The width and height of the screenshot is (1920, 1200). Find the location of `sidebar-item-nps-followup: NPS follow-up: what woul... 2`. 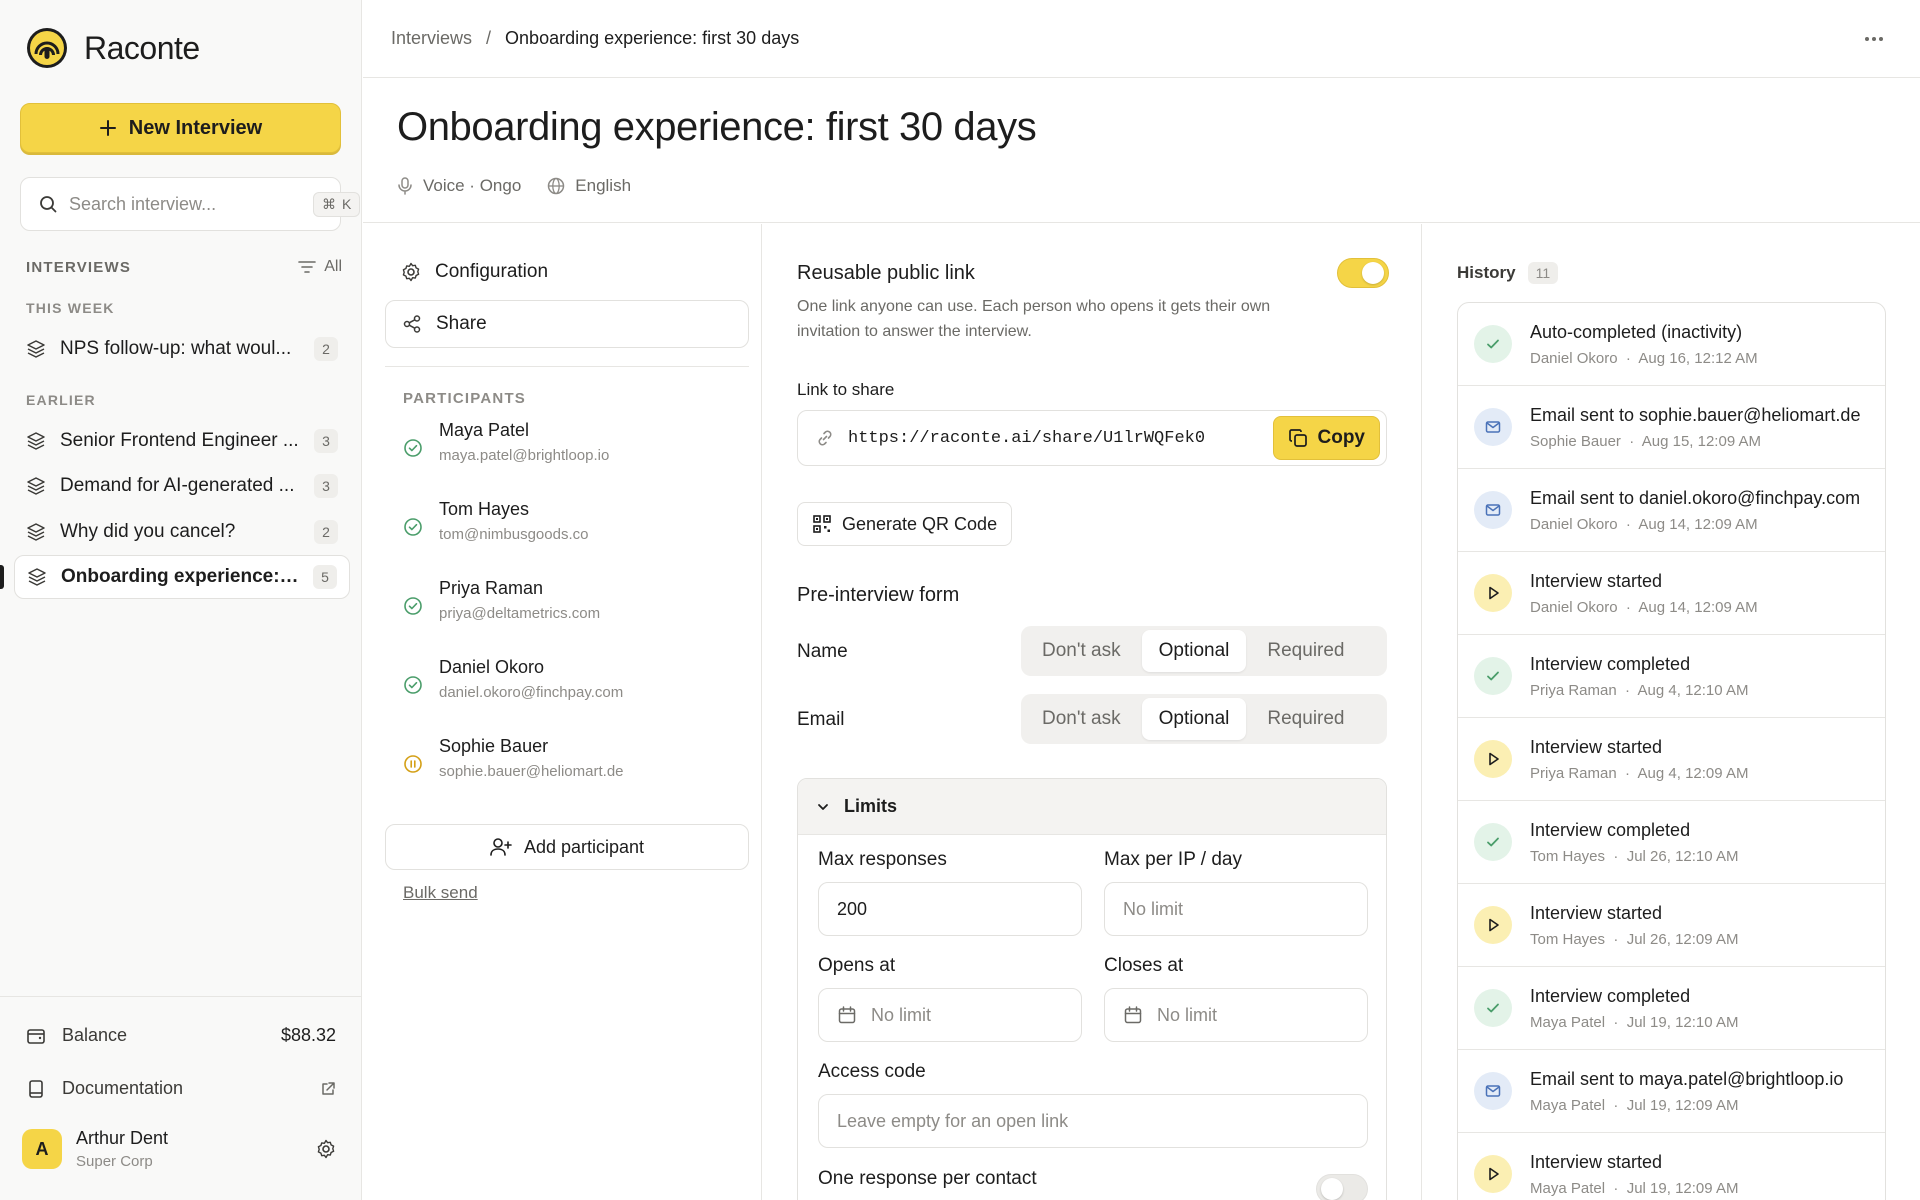

sidebar-item-nps-followup: NPS follow-up: what woul... 2 is located at coordinates (182, 349).